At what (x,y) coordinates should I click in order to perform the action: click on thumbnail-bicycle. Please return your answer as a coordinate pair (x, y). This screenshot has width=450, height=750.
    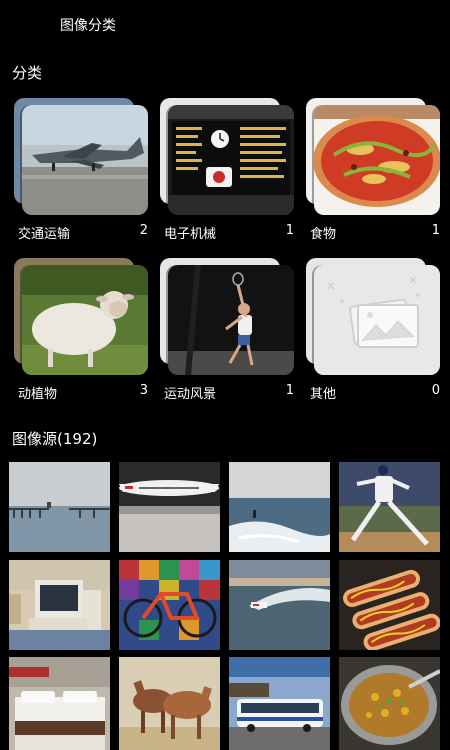
    Looking at the image, I should click on (169, 605).